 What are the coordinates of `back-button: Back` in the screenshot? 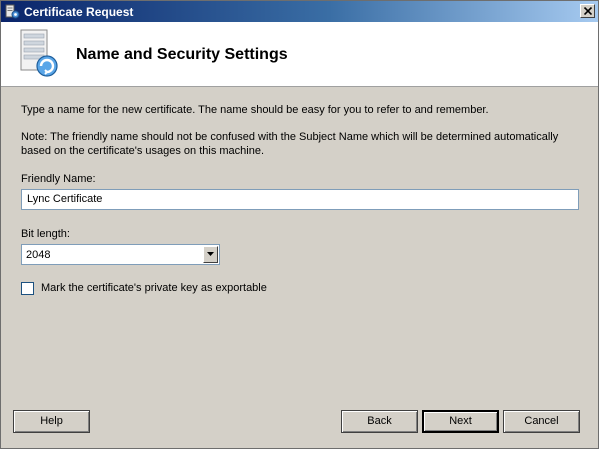 It's located at (379, 421).